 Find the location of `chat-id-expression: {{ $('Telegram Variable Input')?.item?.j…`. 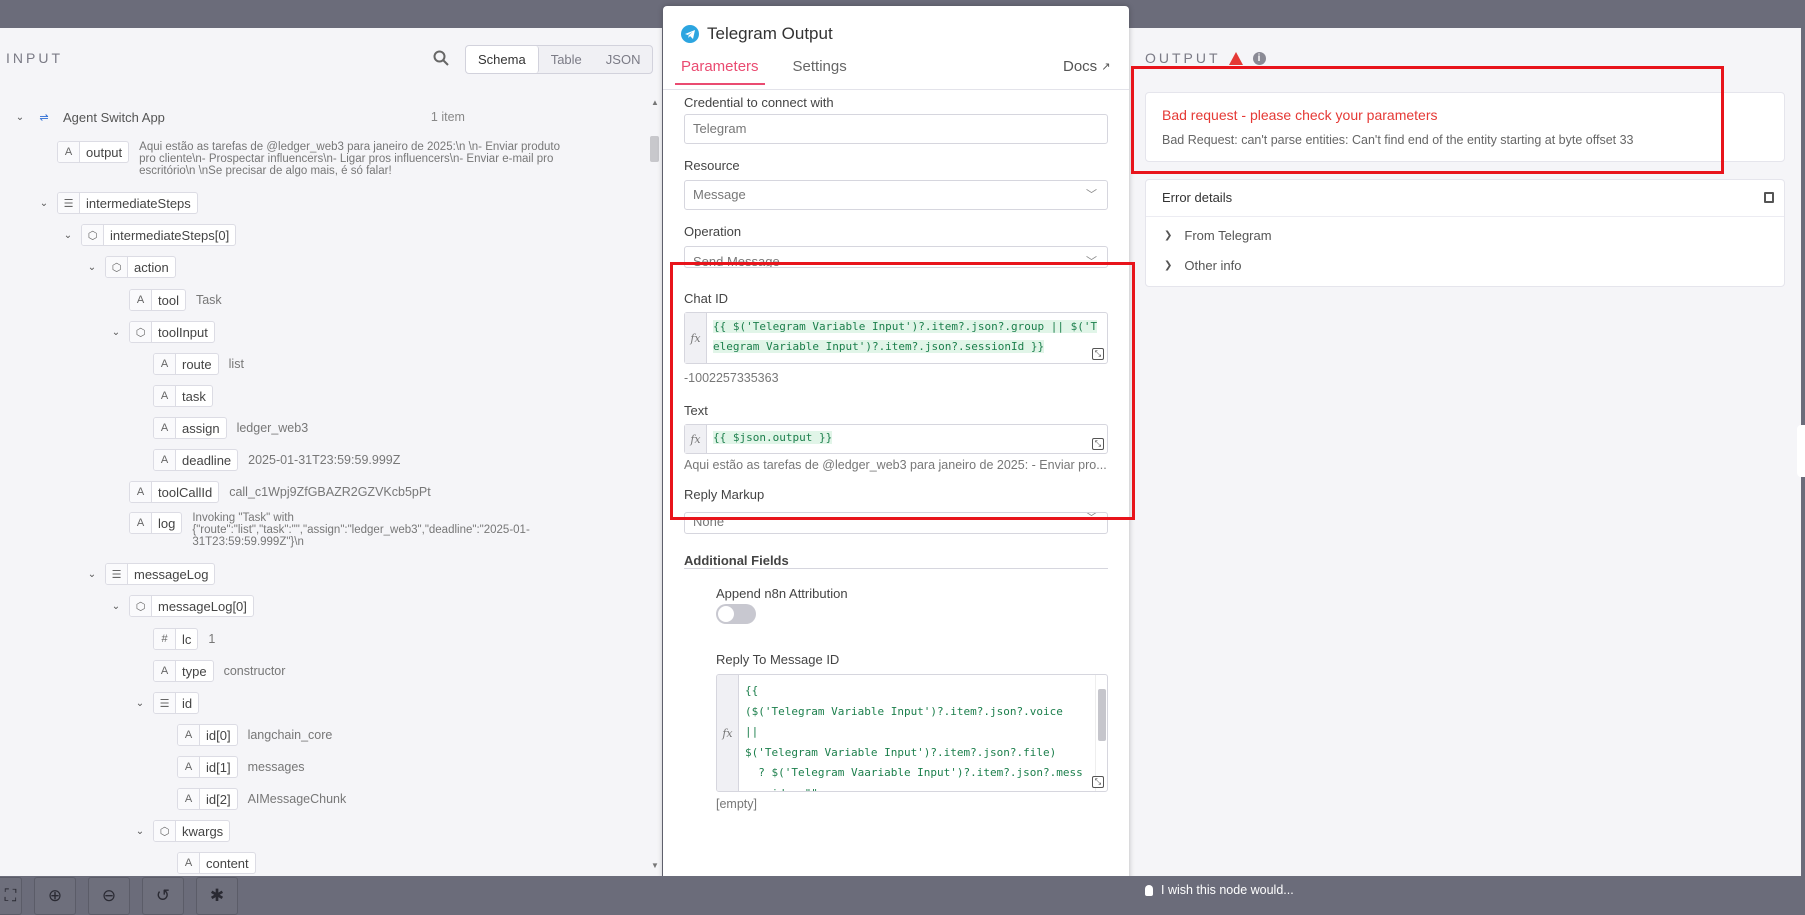

chat-id-expression: {{ $('Telegram Variable Input')?.item?.j… is located at coordinates (907, 338).